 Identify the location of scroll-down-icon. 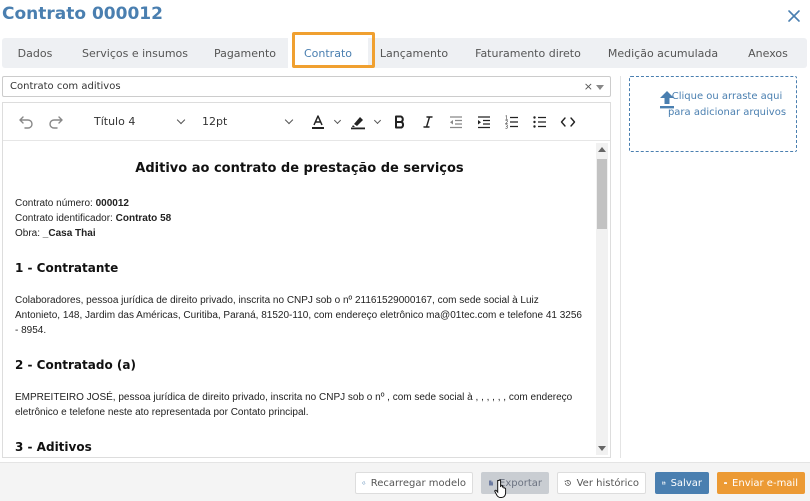
(602, 448).